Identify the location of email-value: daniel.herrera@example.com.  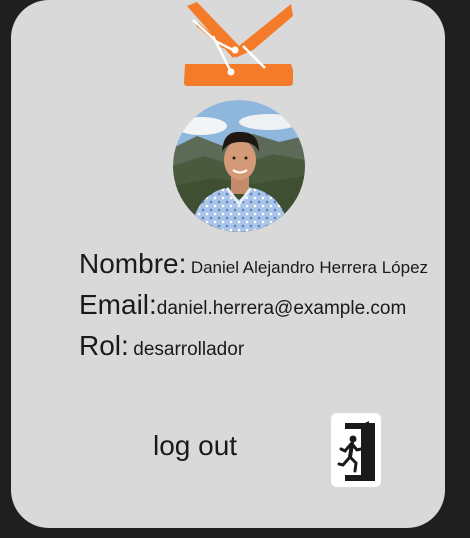
(281, 308).